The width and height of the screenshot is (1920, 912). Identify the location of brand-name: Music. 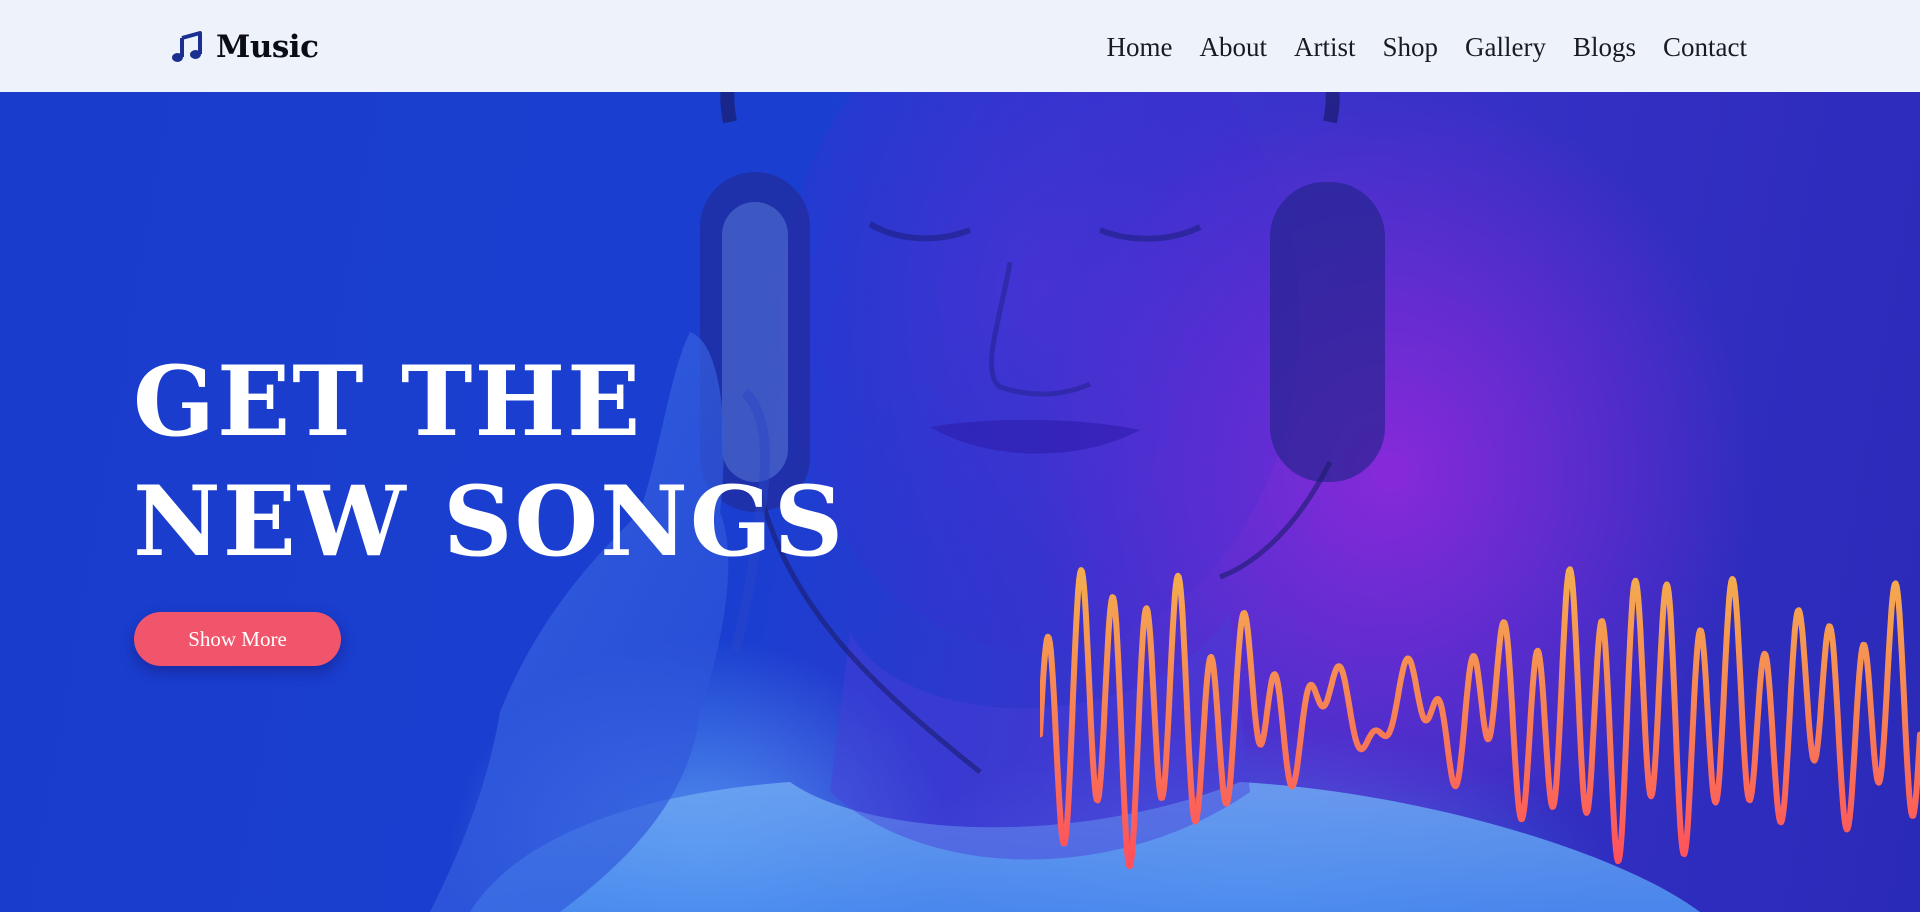
(267, 47).